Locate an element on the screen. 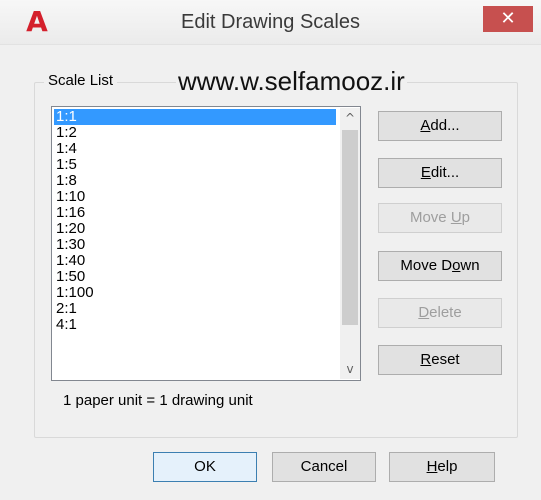  scale-list-item: 4:1 is located at coordinates (195, 325).